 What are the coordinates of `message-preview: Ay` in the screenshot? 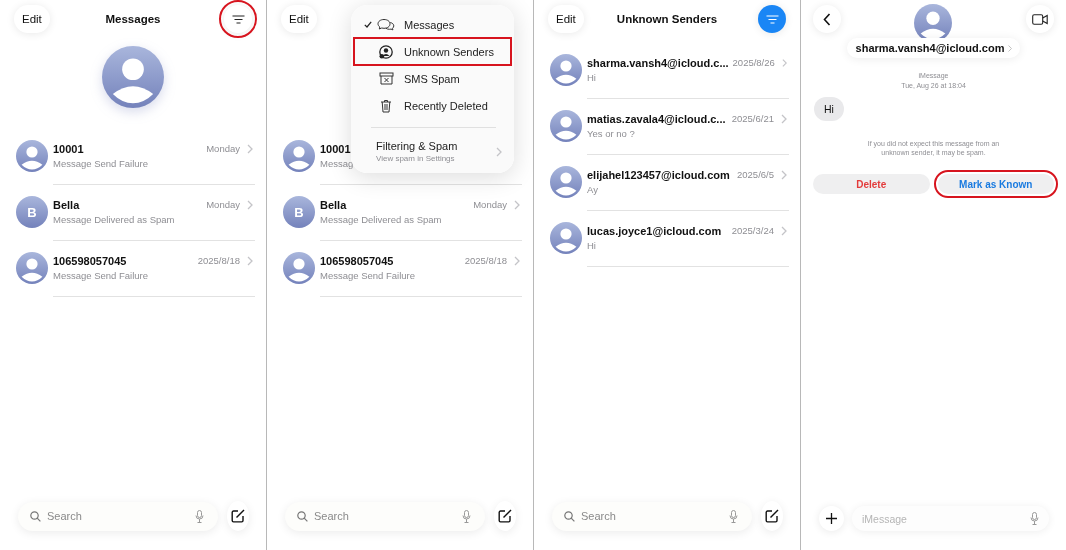 It's located at (592, 189).